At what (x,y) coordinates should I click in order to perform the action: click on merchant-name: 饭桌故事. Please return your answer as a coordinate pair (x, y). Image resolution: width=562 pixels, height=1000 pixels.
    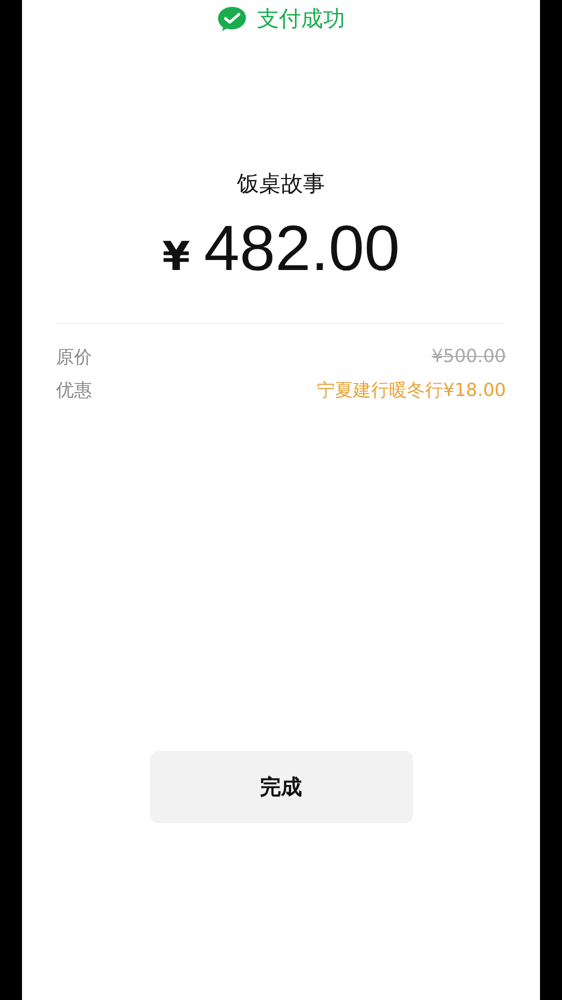
    Looking at the image, I should click on (281, 185).